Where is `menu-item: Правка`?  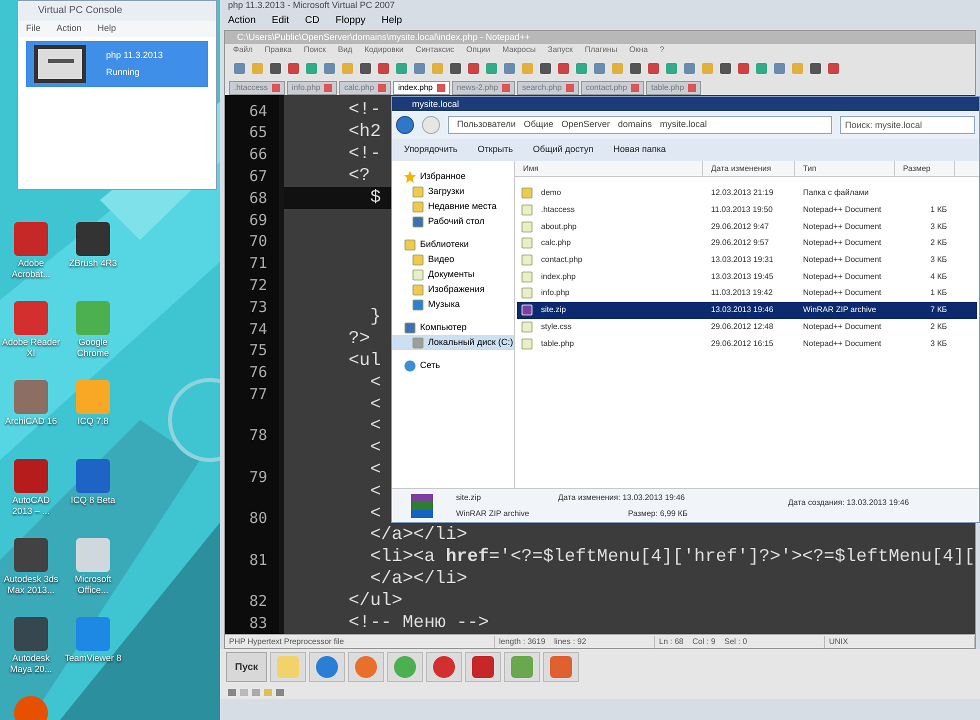
menu-item: Правка is located at coordinates (278, 50).